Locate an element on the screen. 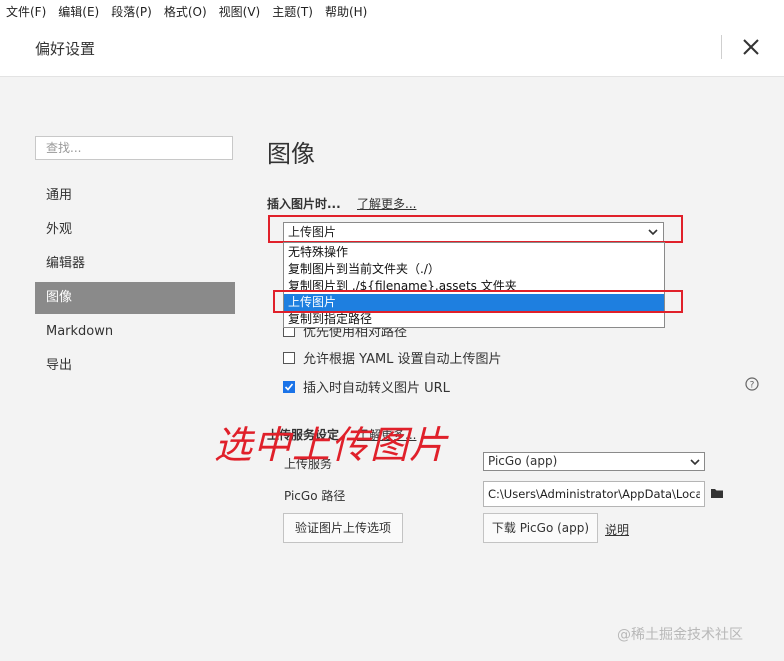  escape-url-row: 插入时自动转义图片 URL is located at coordinates (366, 386).